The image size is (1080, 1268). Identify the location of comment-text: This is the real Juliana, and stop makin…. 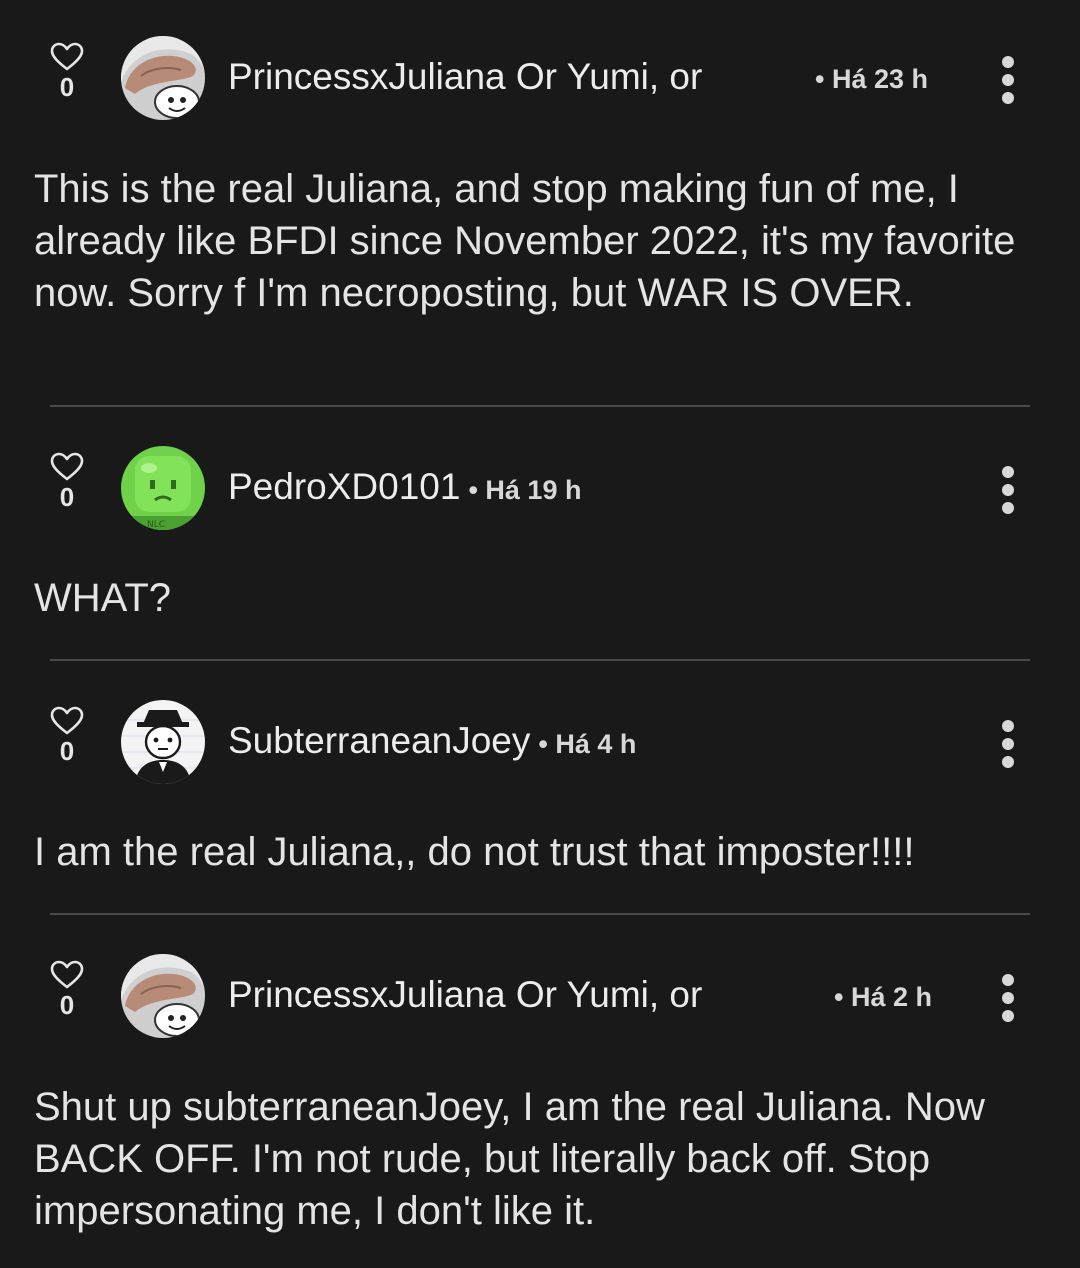
(525, 241).